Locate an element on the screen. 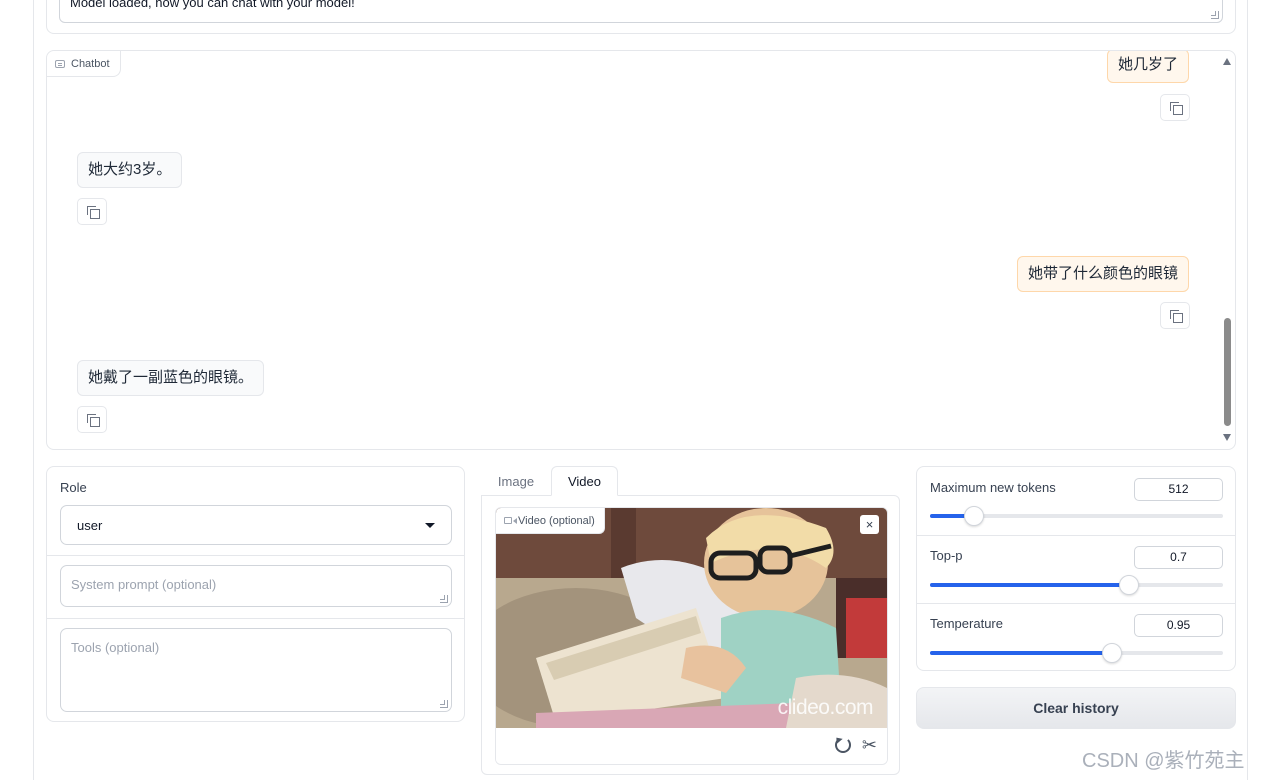 This screenshot has width=1274, height=780. media-panel: Video (optional) × clideo.com ✂ is located at coordinates (690, 635).